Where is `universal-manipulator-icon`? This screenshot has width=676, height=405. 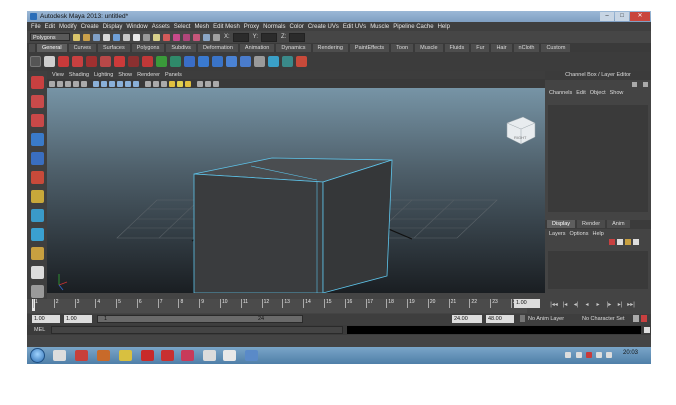 universal-manipulator-icon is located at coordinates (37, 196).